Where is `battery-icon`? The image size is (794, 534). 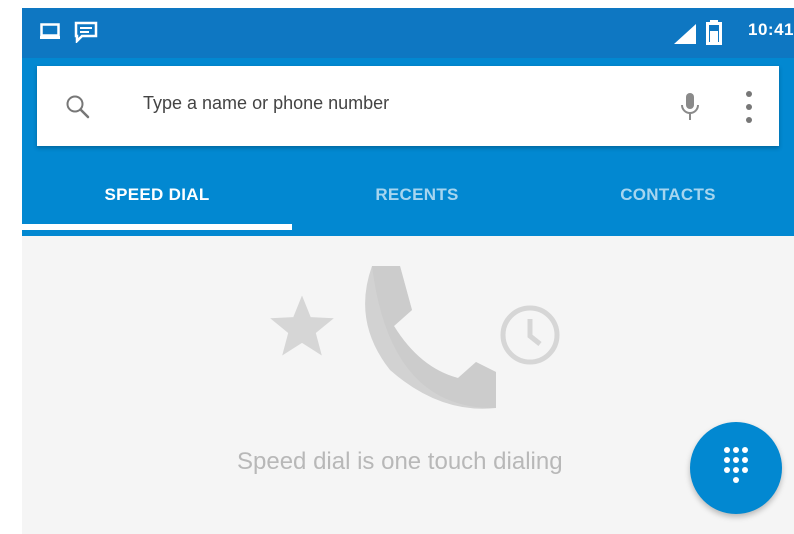
battery-icon is located at coordinates (714, 35).